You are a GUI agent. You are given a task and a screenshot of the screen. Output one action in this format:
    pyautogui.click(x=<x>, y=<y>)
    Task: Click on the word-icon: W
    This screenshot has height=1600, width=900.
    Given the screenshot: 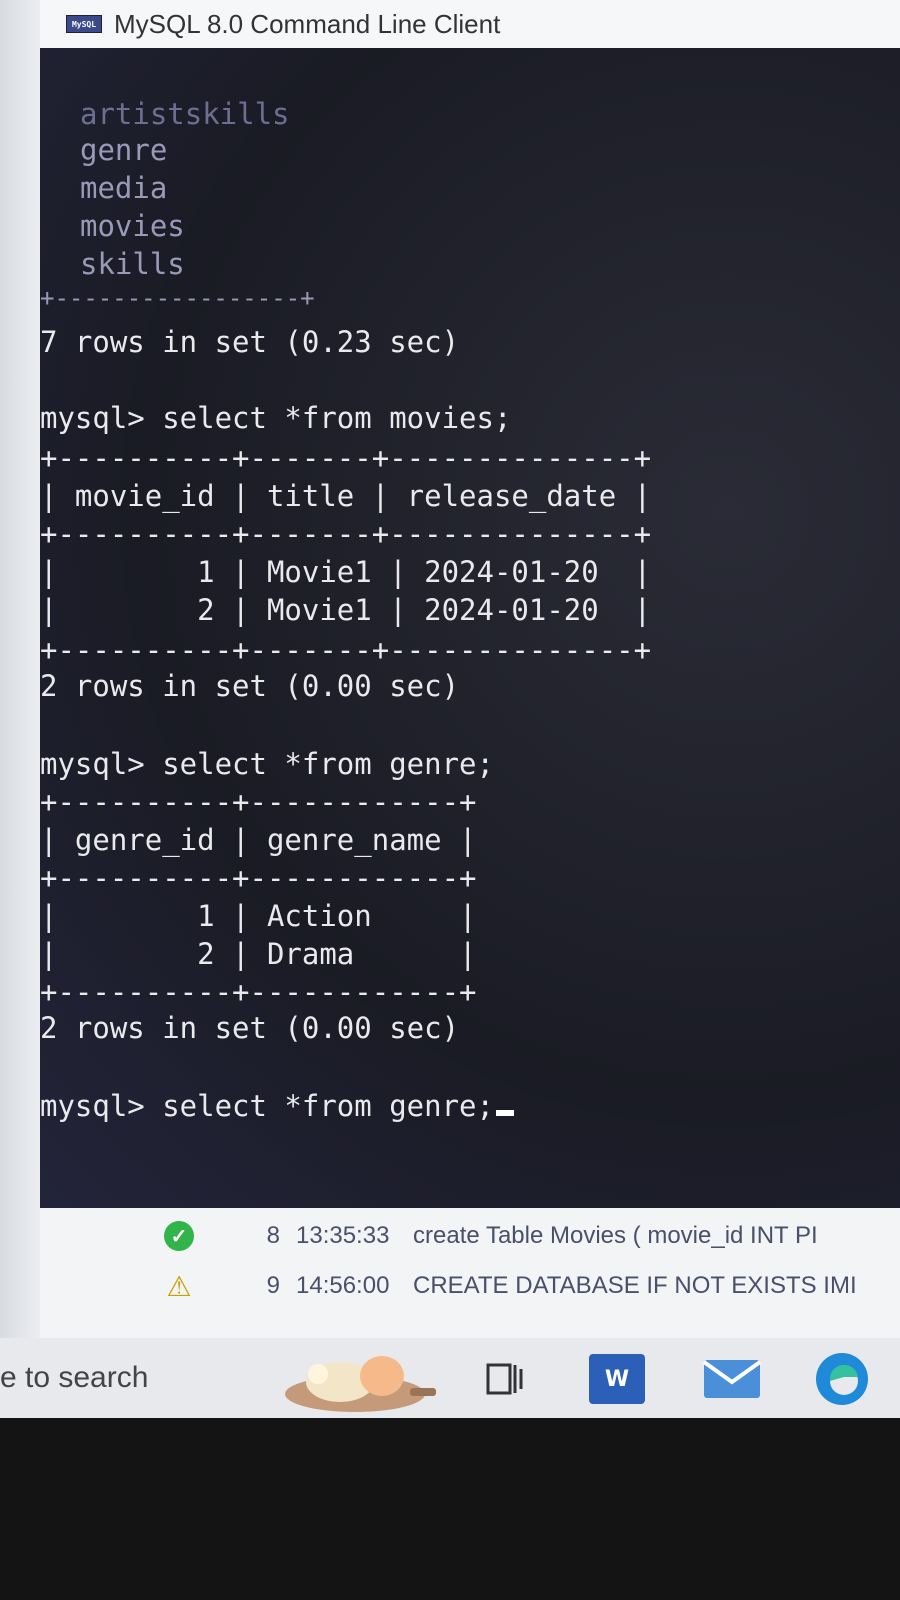 What is the action you would take?
    pyautogui.click(x=617, y=1379)
    